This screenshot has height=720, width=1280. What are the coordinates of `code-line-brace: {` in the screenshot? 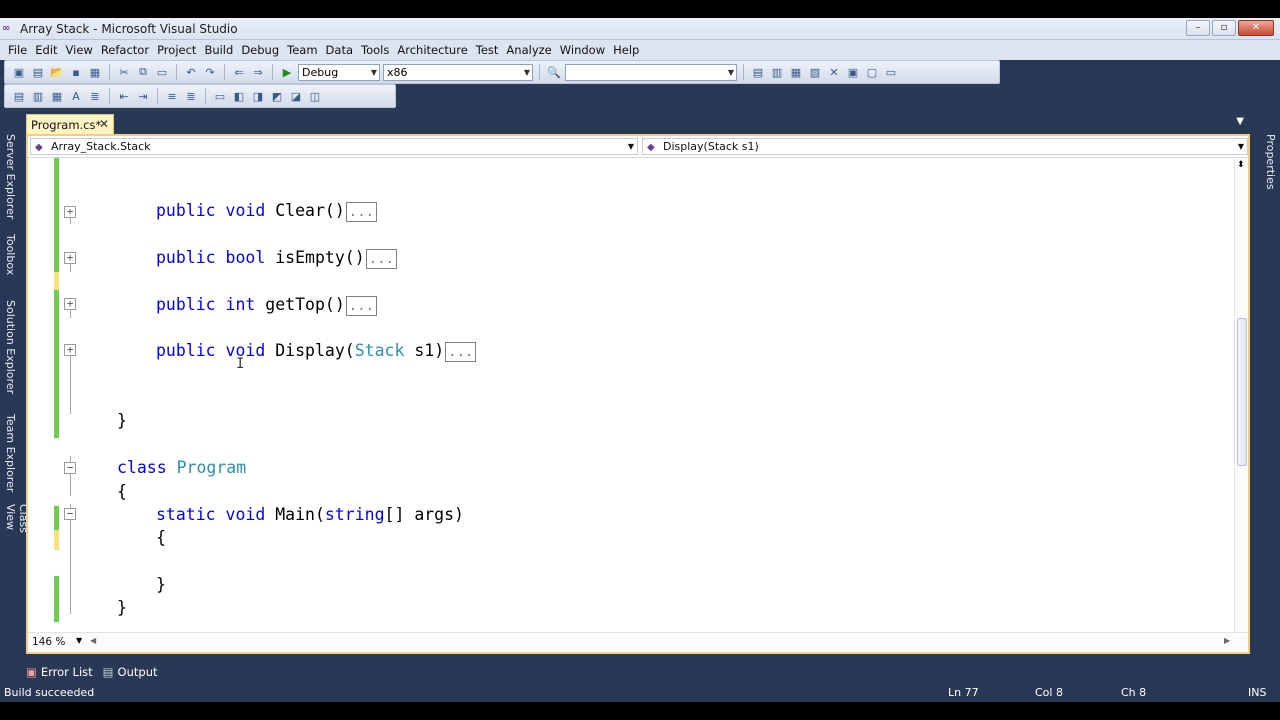 It's located at (161, 537).